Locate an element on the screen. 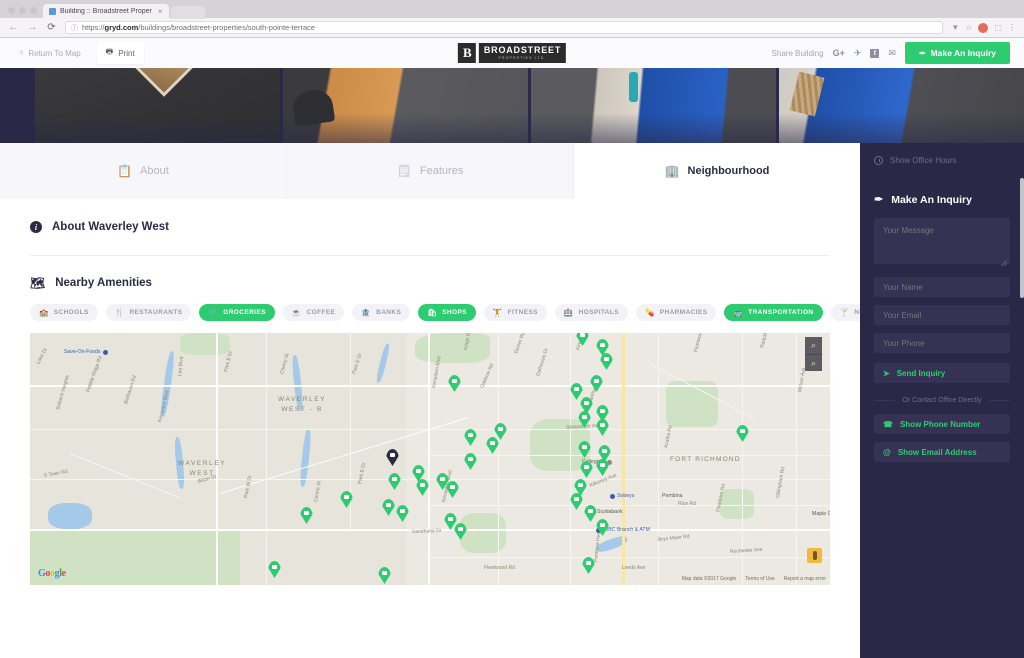 The height and width of the screenshot is (658, 1024). map-road-v7 is located at coordinates (659, 459).